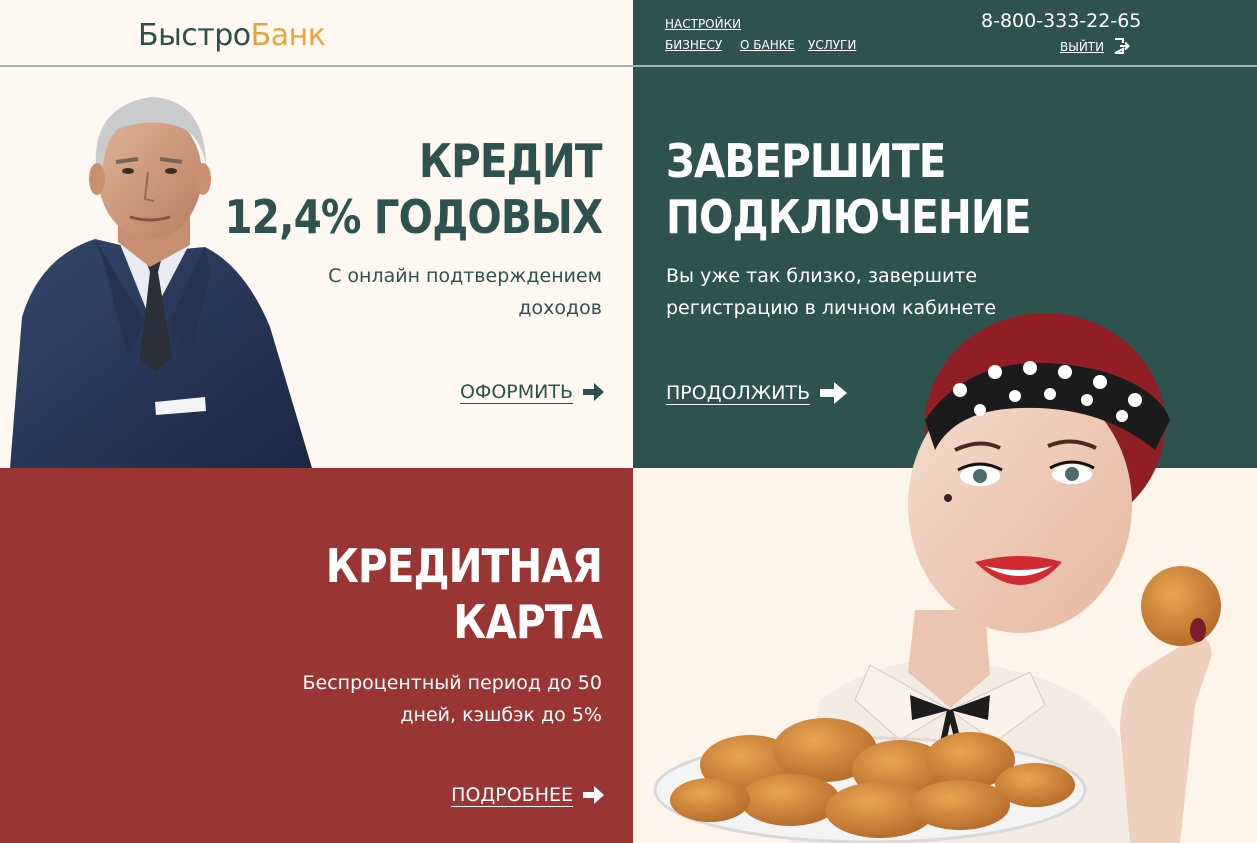  Describe the element at coordinates (1082, 47) in the screenshot. I see `logout-link: ВЫЙТИ` at that location.